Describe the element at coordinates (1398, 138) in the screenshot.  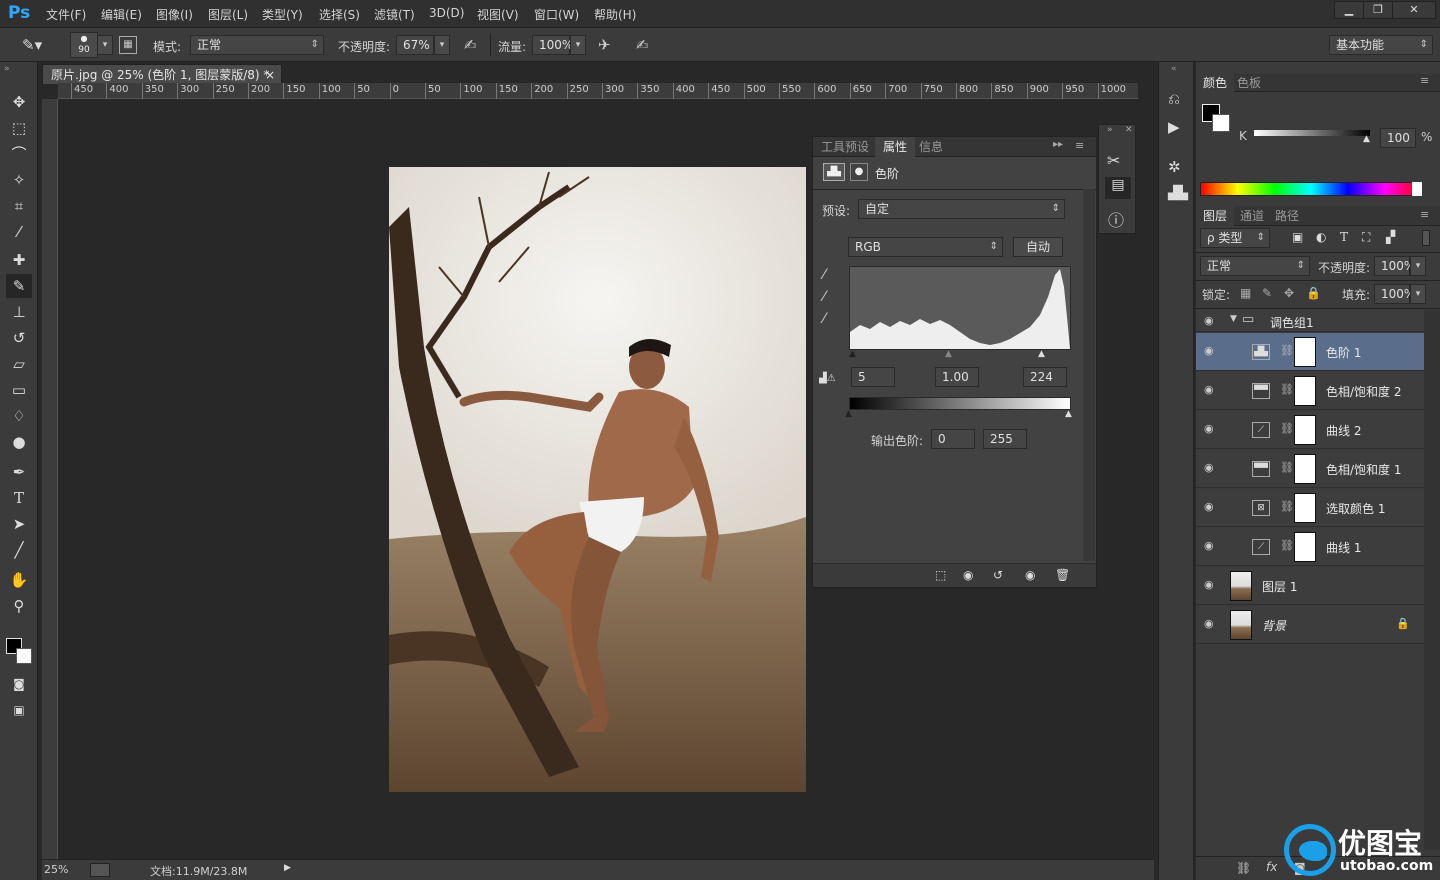
I see `k-value-field: 100` at that location.